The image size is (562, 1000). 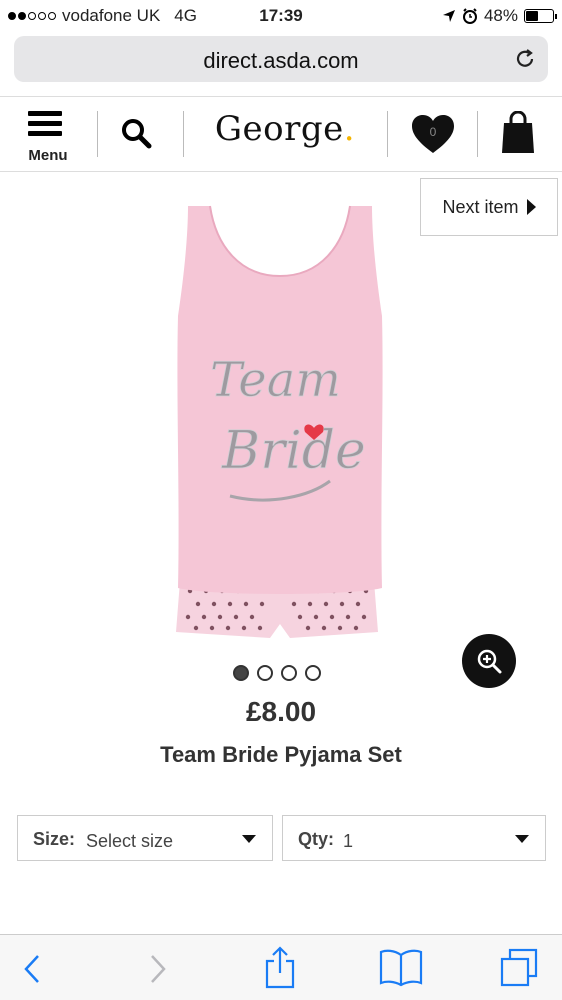 What do you see at coordinates (281, 16) in the screenshot?
I see `status-bar: vodafone UK 4G 17:39 48%` at bounding box center [281, 16].